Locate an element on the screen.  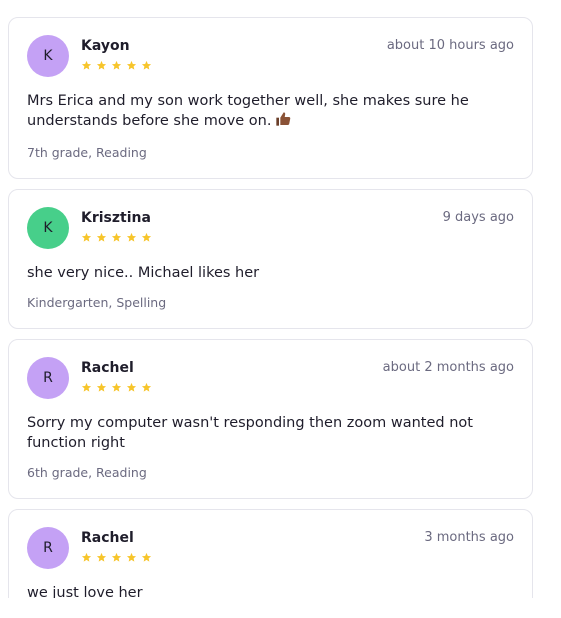
reviewer-name: Krisztina is located at coordinates (116, 218).